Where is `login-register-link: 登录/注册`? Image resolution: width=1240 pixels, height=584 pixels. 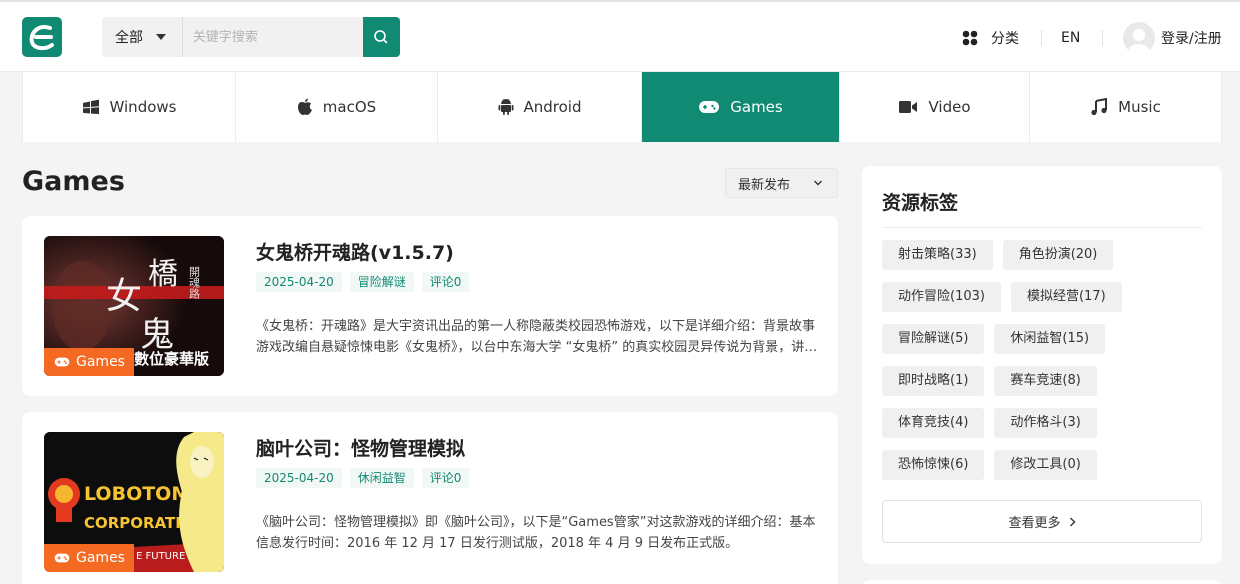 login-register-link: 登录/注册 is located at coordinates (1172, 38).